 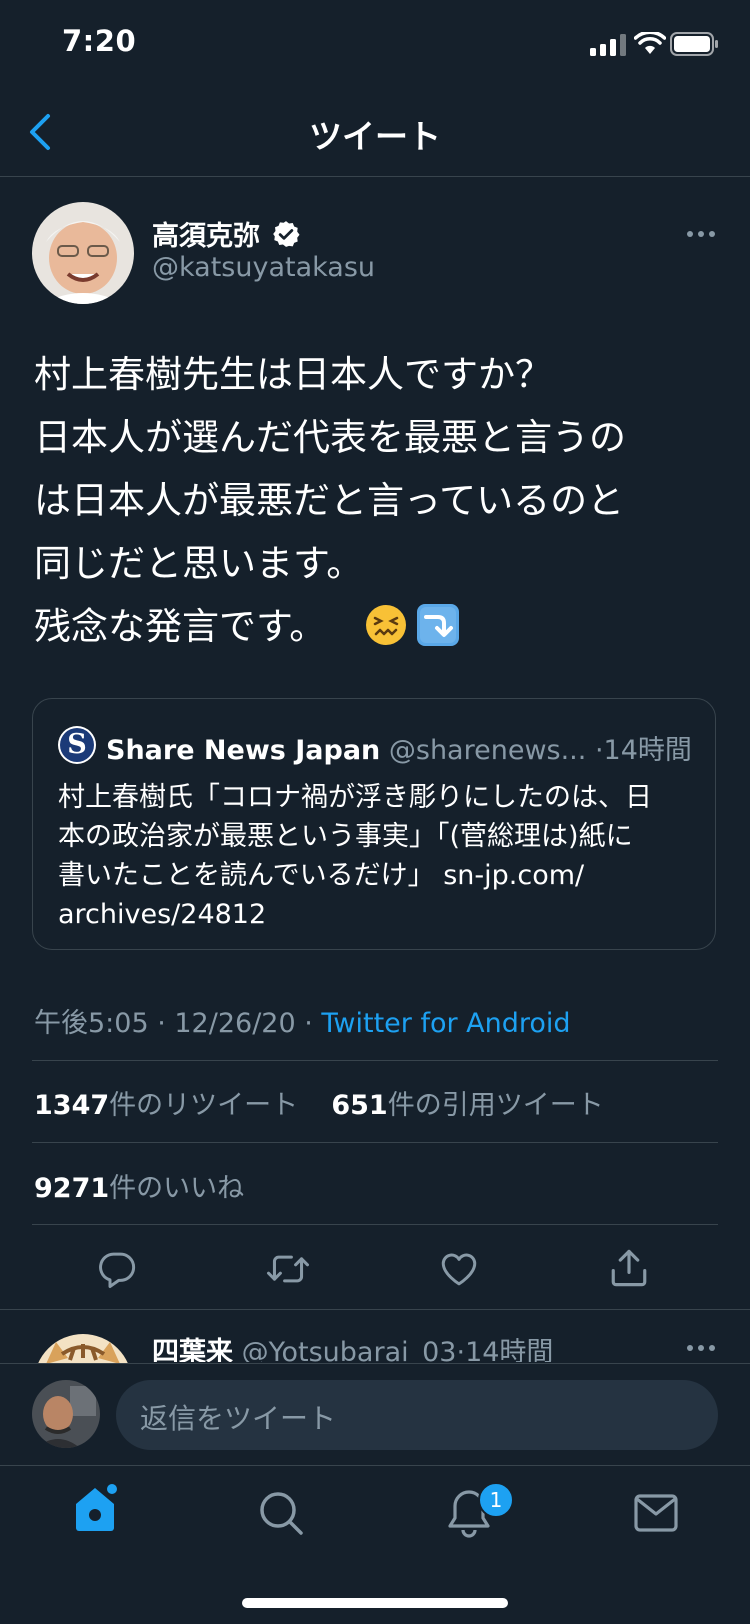 What do you see at coordinates (509, 1349) in the screenshot?
I see `reply-time: 14時間` at bounding box center [509, 1349].